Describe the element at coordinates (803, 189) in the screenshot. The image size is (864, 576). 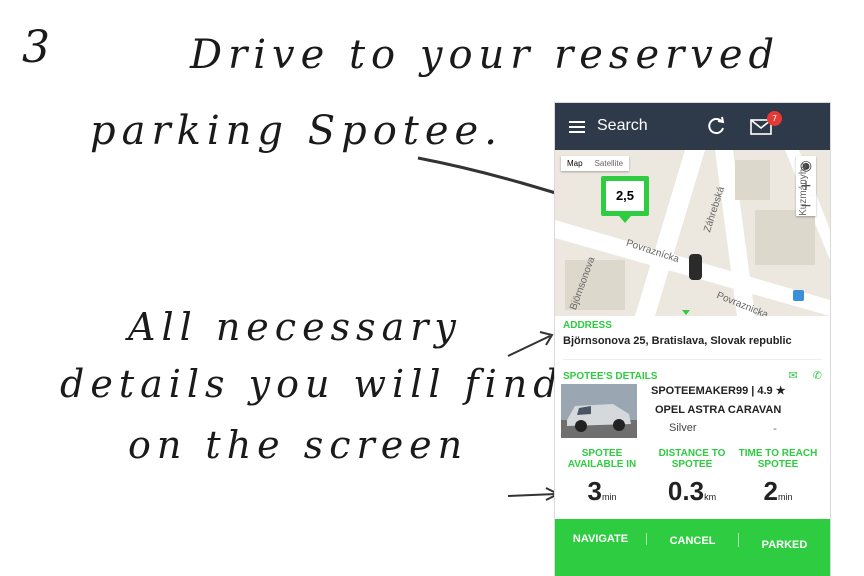
I see `street-label: Kuzmányho` at that location.